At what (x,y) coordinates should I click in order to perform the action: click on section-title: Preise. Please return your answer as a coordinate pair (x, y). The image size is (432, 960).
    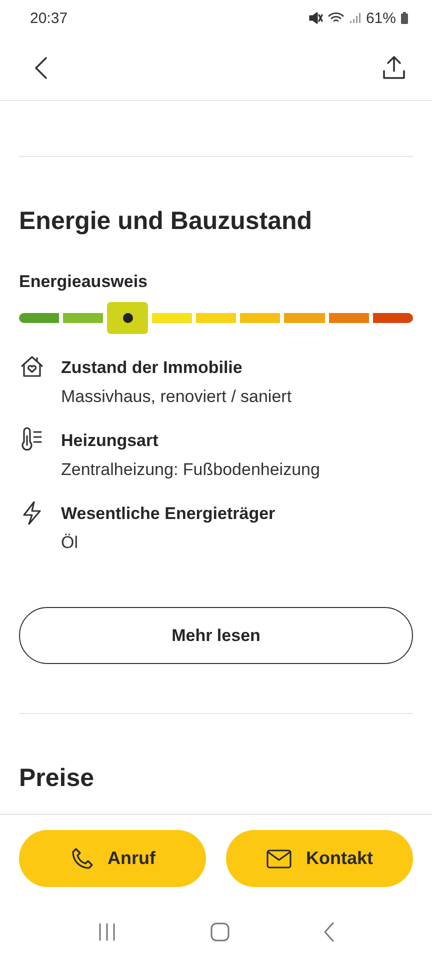
    Looking at the image, I should click on (57, 778).